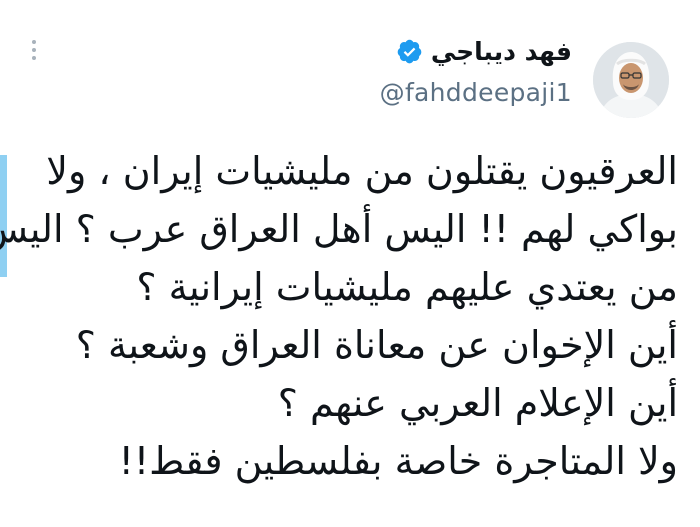 The image size is (700, 527). I want to click on avatar, so click(631, 80).